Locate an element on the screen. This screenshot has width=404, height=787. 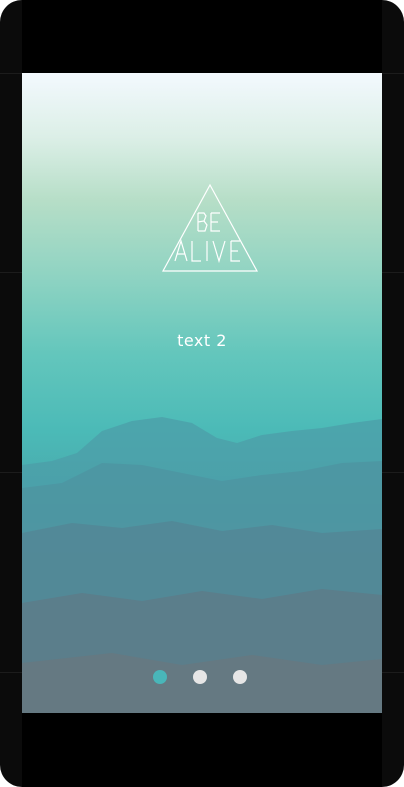
navigation-area is located at coordinates (202, 750).